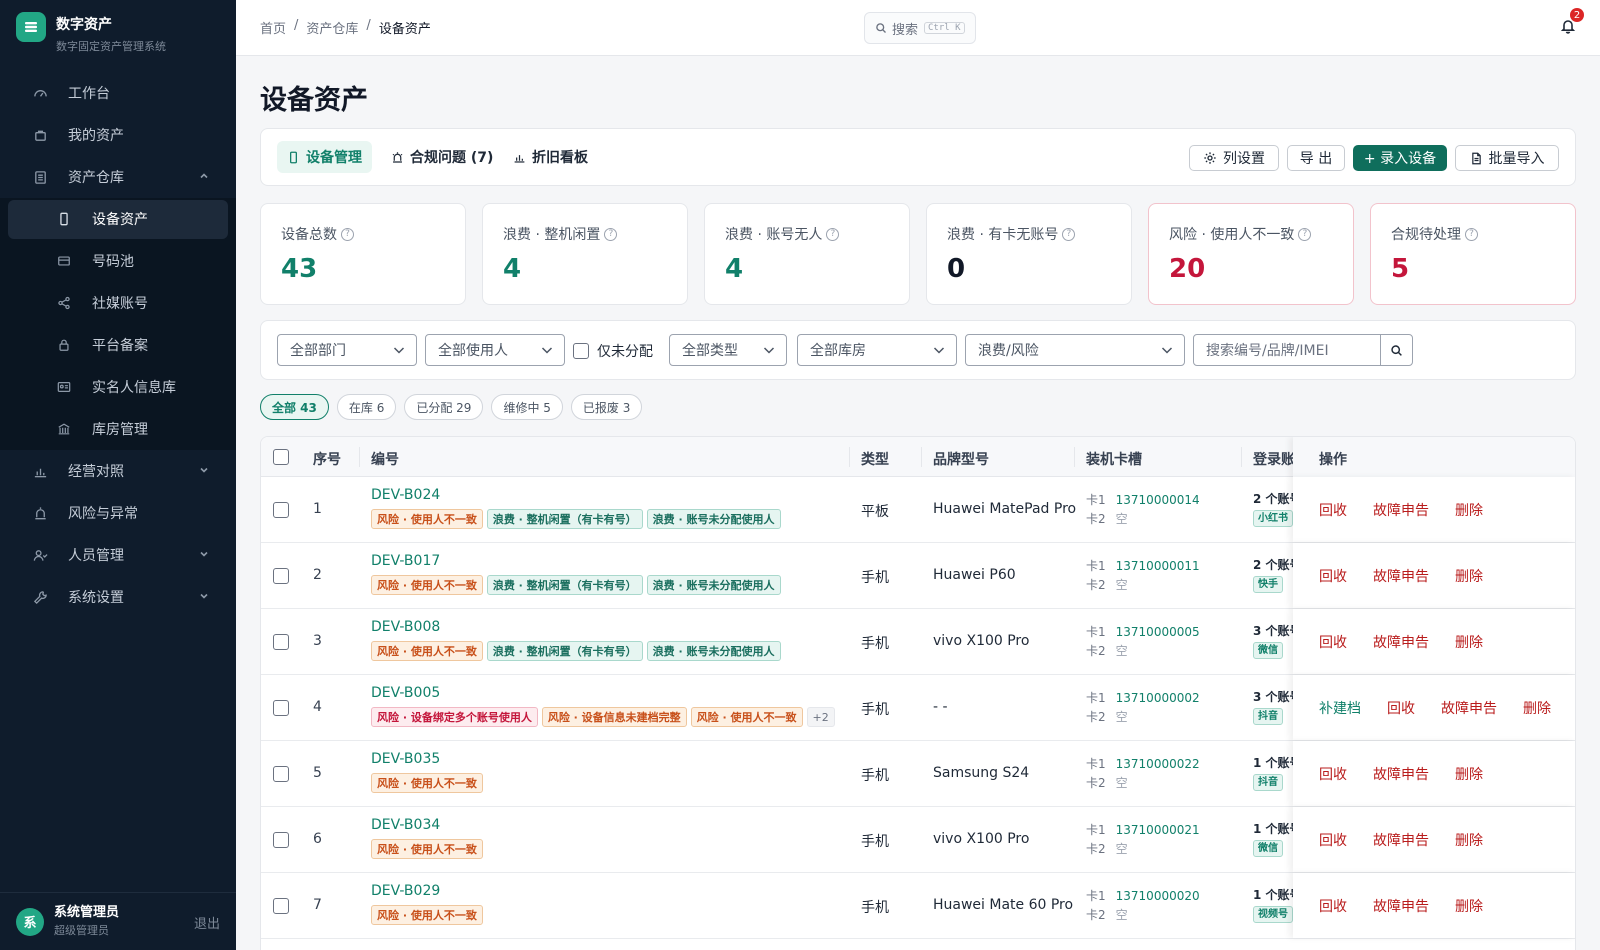 The image size is (1600, 950). Describe the element at coordinates (118, 135) in the screenshot. I see `sidebar-item-my-assets: 我的资产` at that location.